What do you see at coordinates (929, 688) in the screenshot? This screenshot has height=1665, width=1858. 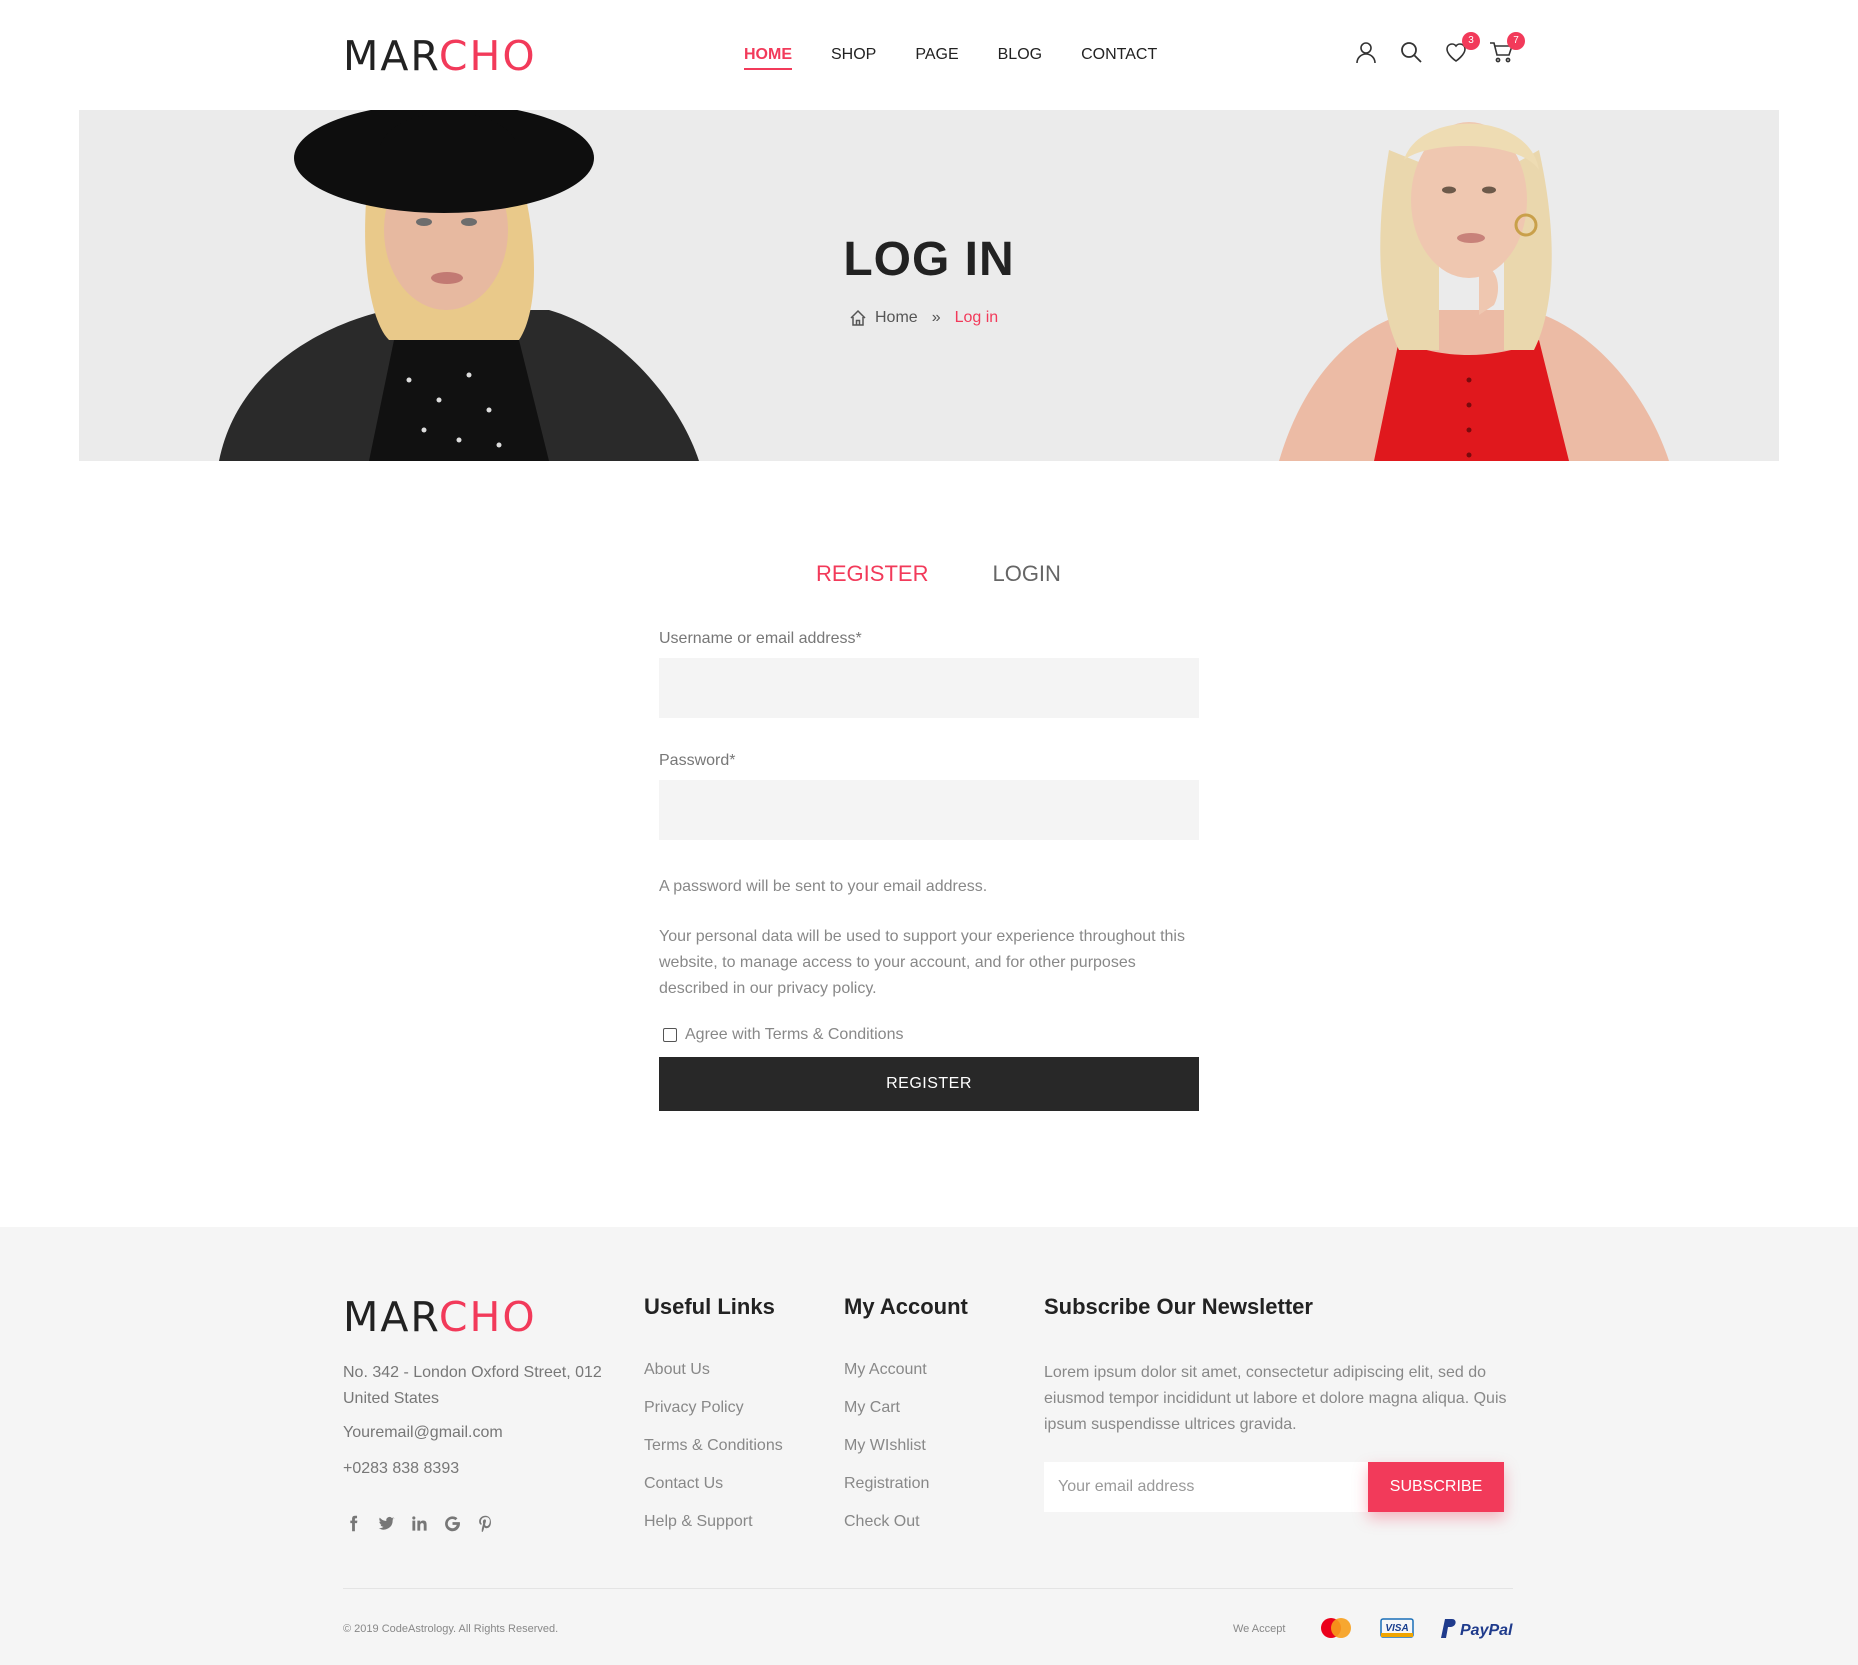 I see `username-input` at bounding box center [929, 688].